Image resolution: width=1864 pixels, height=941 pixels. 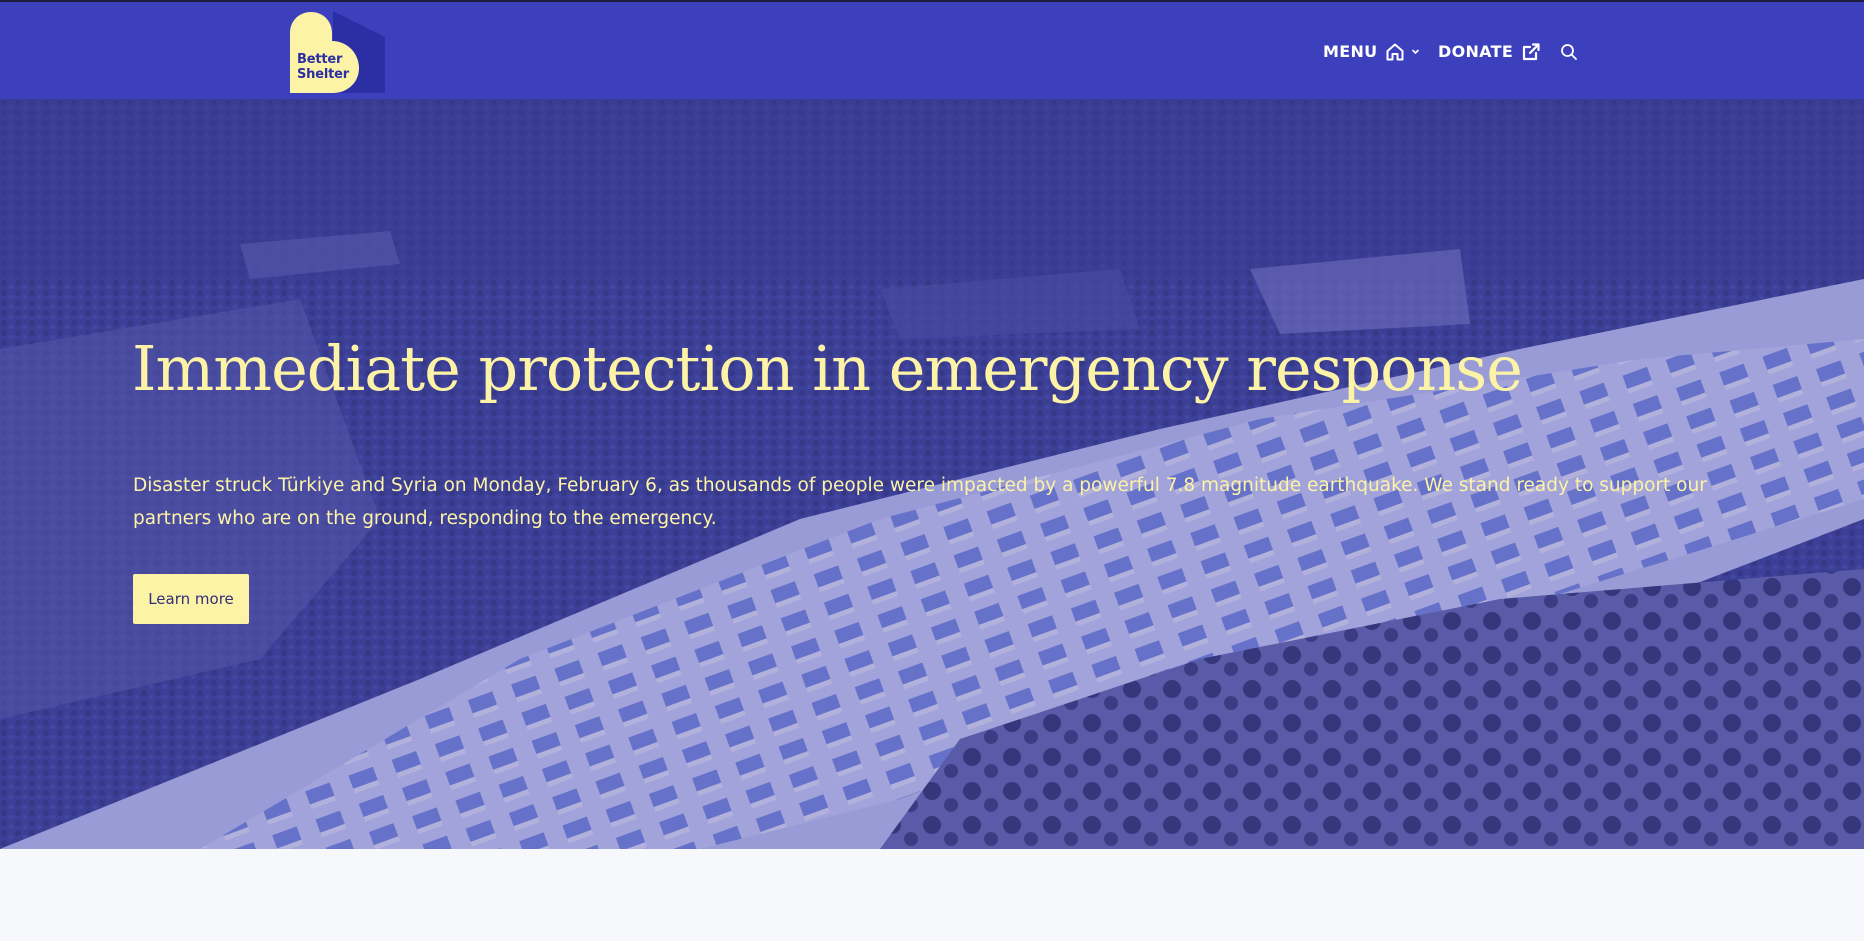 I want to click on search-button, so click(x=1569, y=51).